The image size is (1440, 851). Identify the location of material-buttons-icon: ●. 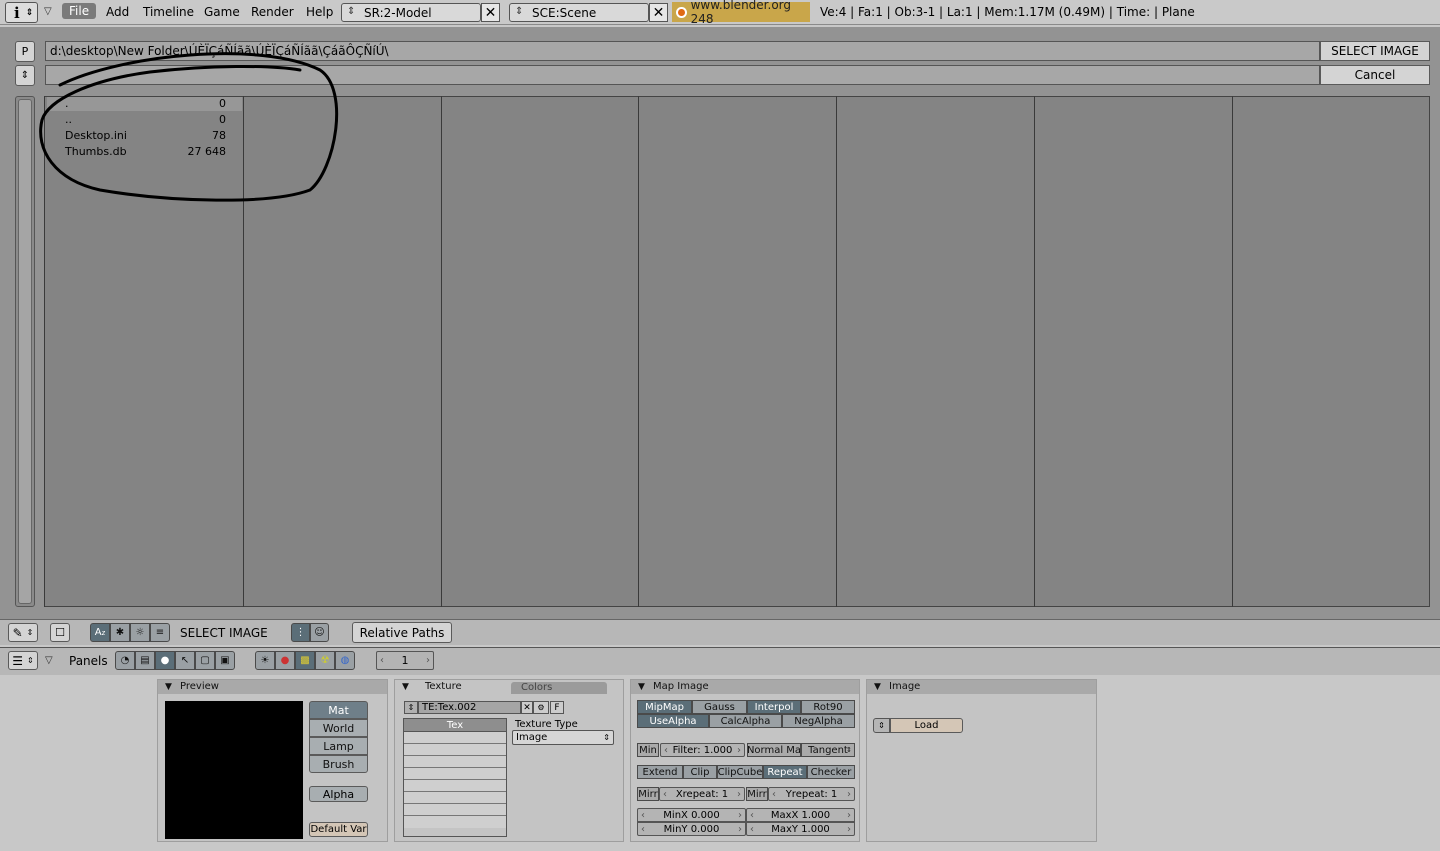
(285, 660).